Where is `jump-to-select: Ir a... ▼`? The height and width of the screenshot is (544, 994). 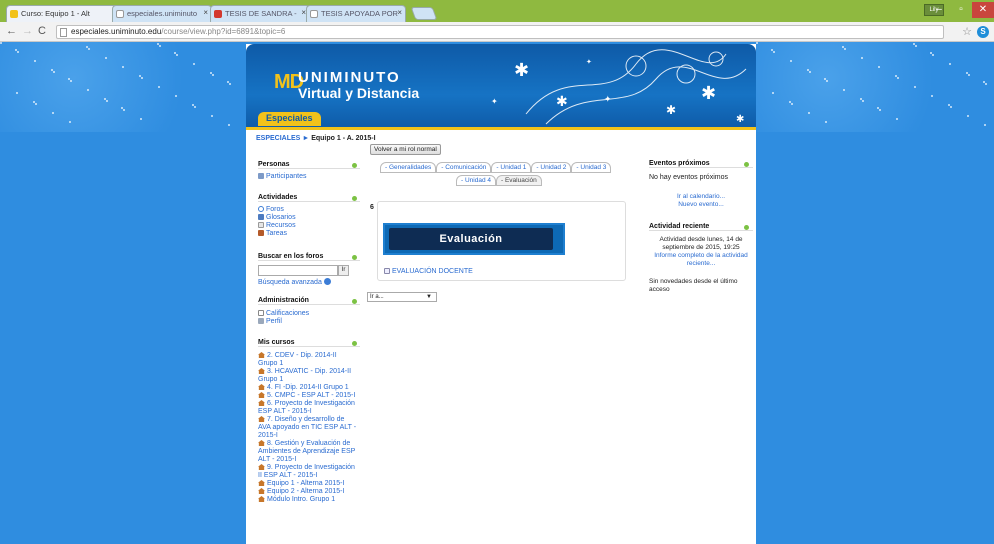 jump-to-select: Ir a... ▼ is located at coordinates (402, 297).